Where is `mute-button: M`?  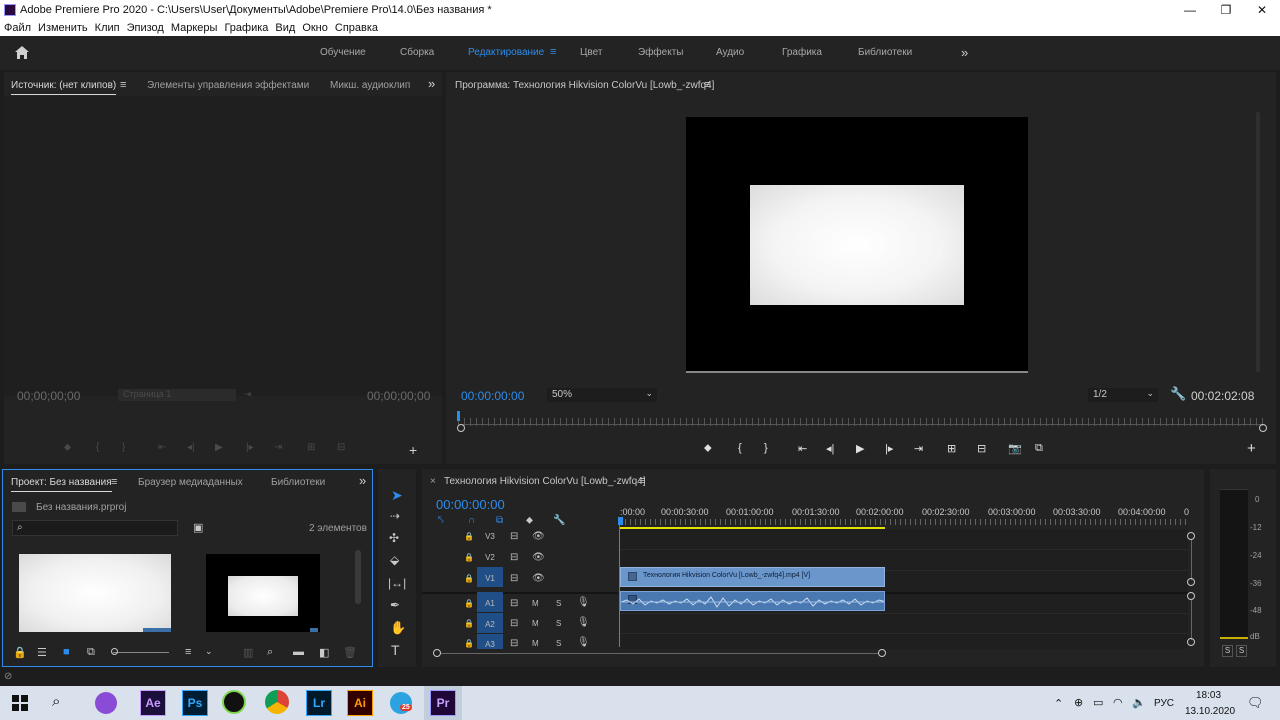
mute-button: M is located at coordinates (535, 603).